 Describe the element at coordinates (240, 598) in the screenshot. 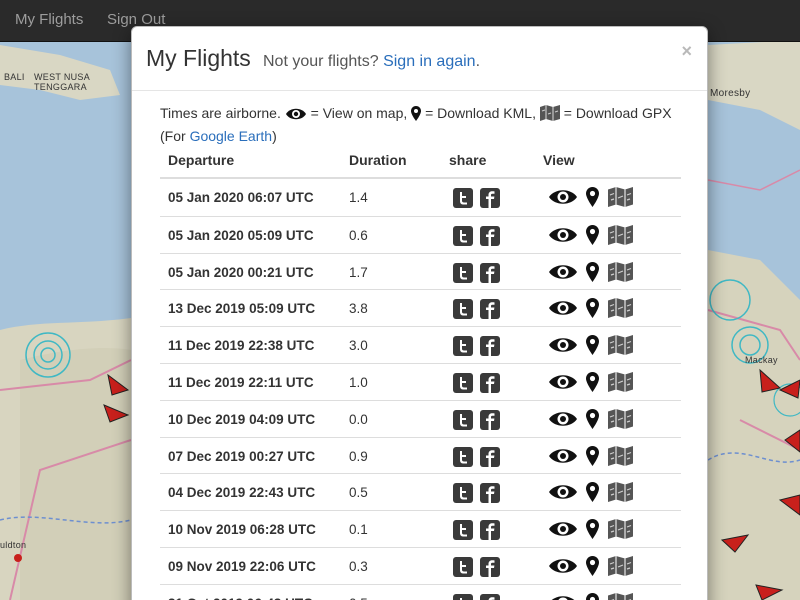

I see `departure-cell: 31 Oct 2019 06:43 UTC` at that location.